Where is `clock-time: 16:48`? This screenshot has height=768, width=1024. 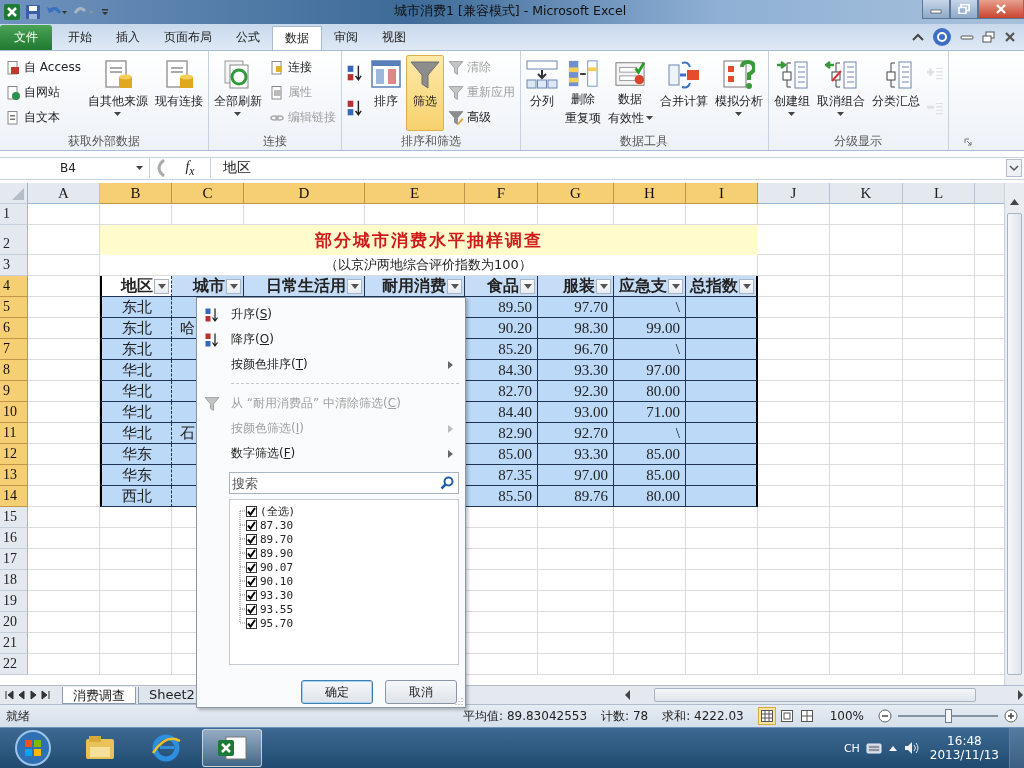 clock-time: 16:48 is located at coordinates (964, 741).